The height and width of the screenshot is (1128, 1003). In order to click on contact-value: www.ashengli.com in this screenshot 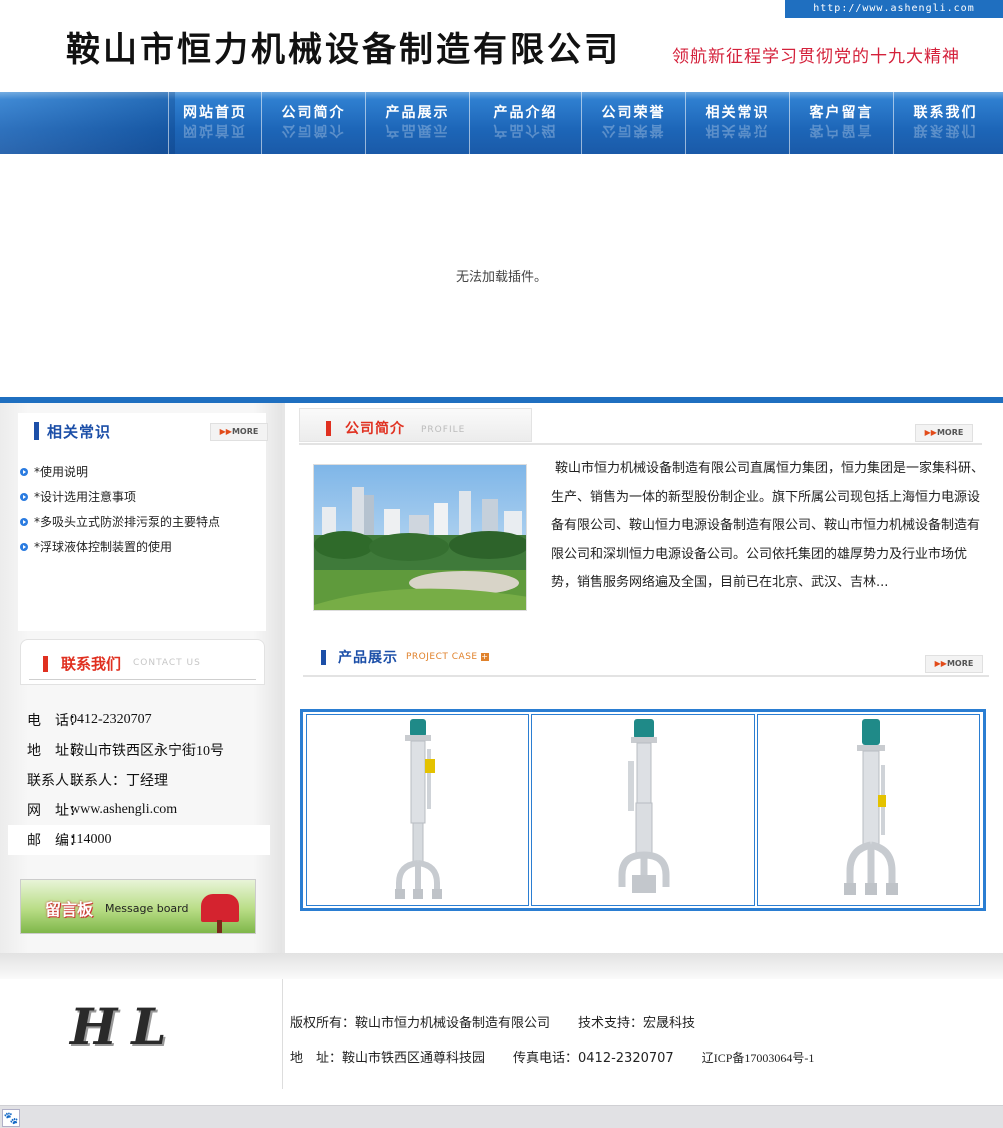, I will do `click(124, 809)`.